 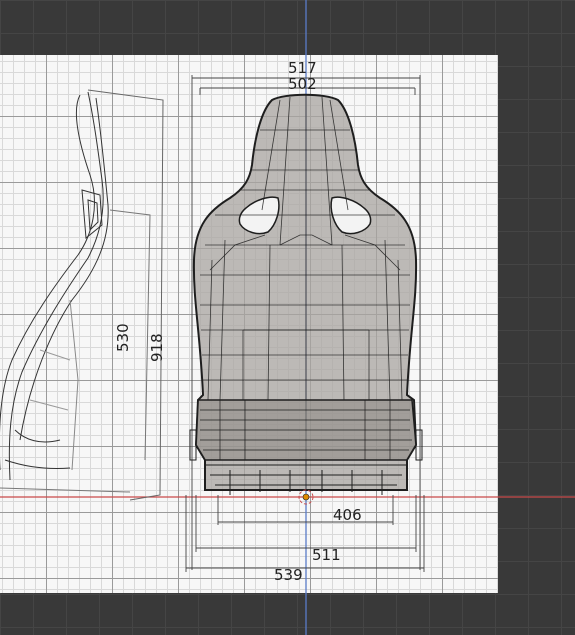 I want to click on dim-seat-depth: 530, so click(x=123, y=337).